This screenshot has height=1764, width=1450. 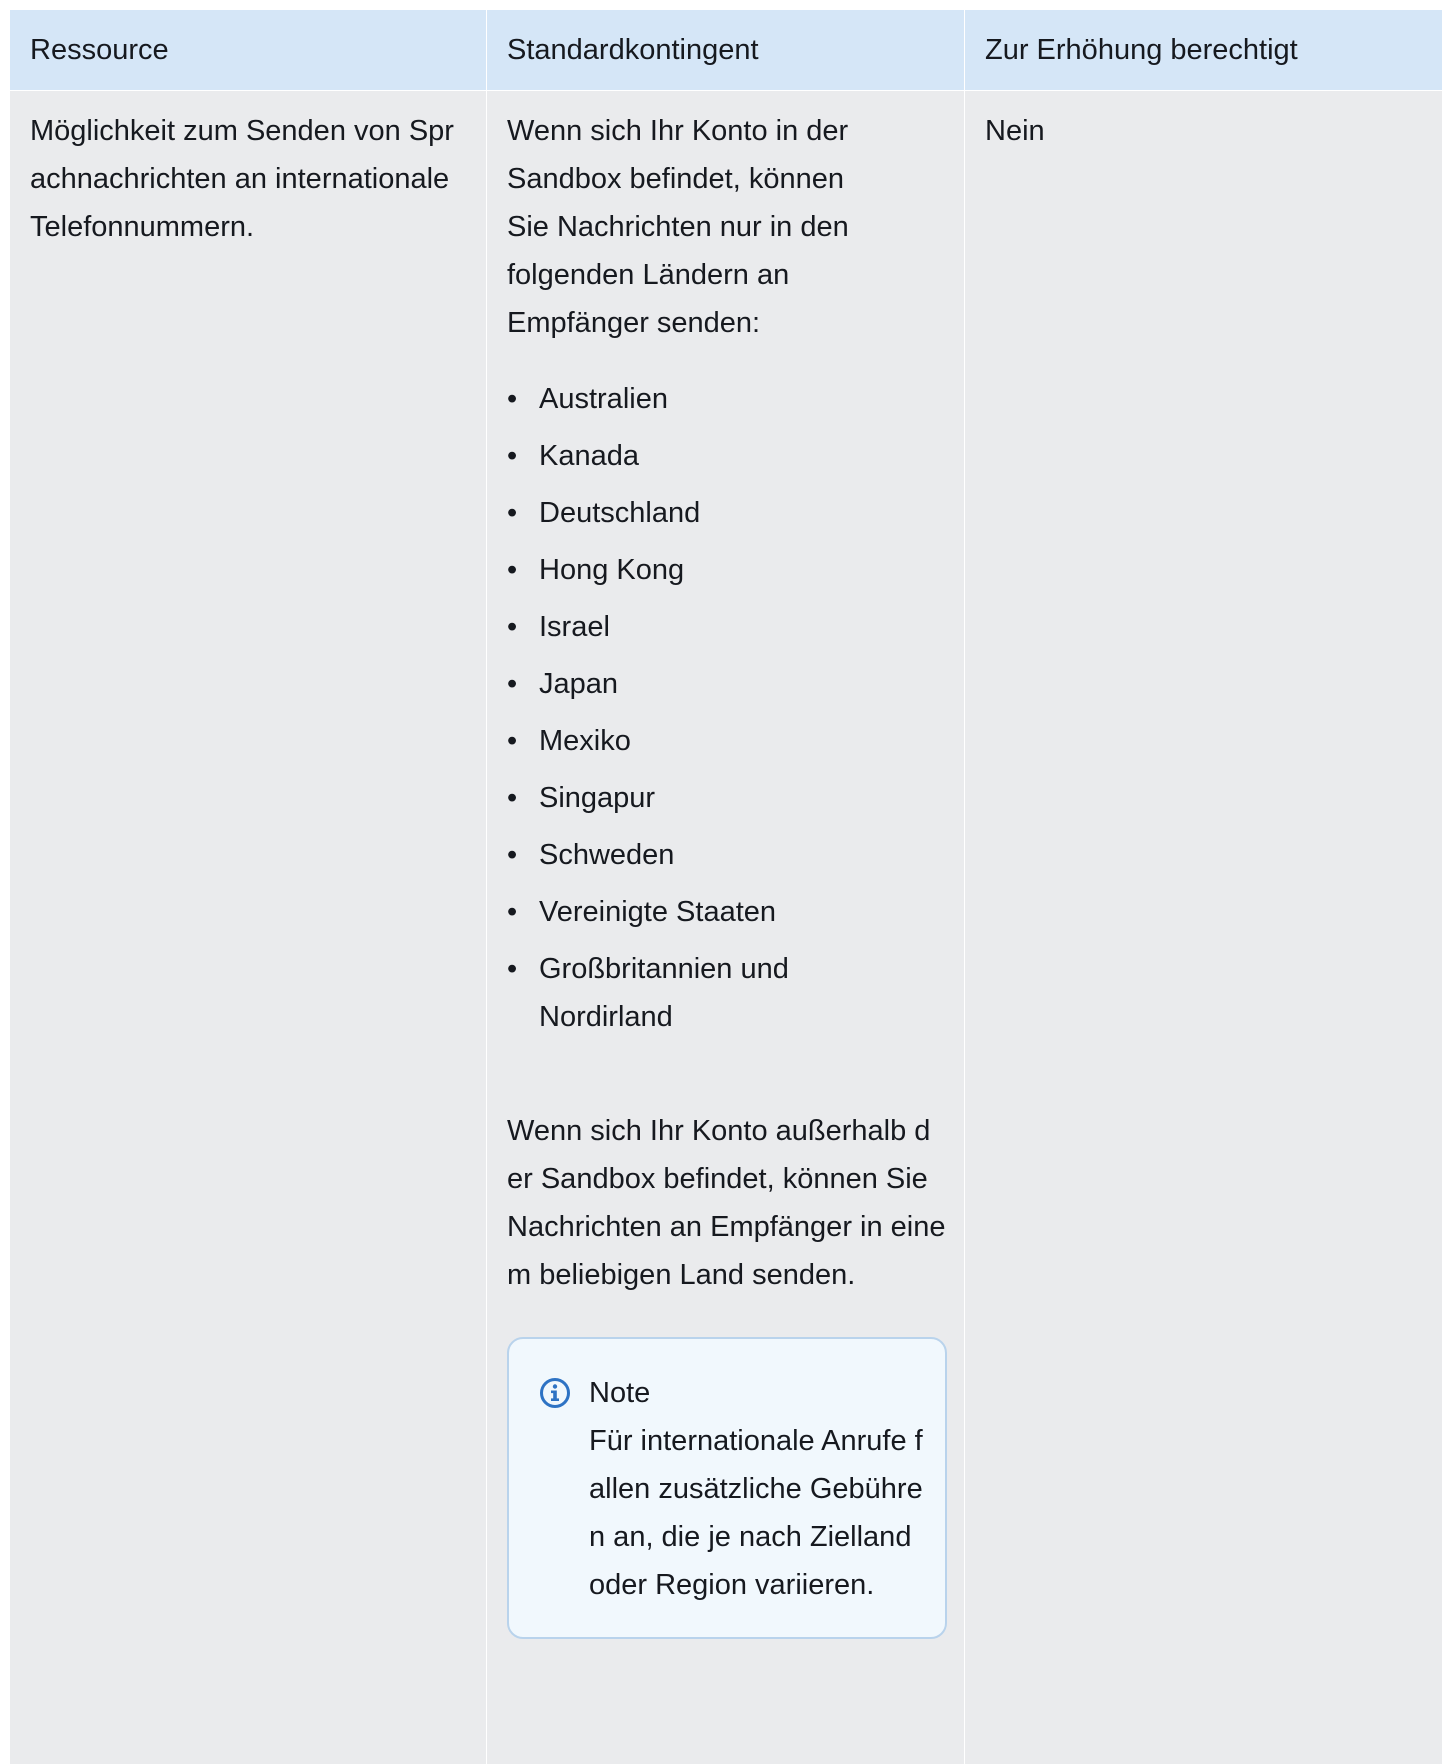 I want to click on list-item: Israel, so click(x=726, y=627).